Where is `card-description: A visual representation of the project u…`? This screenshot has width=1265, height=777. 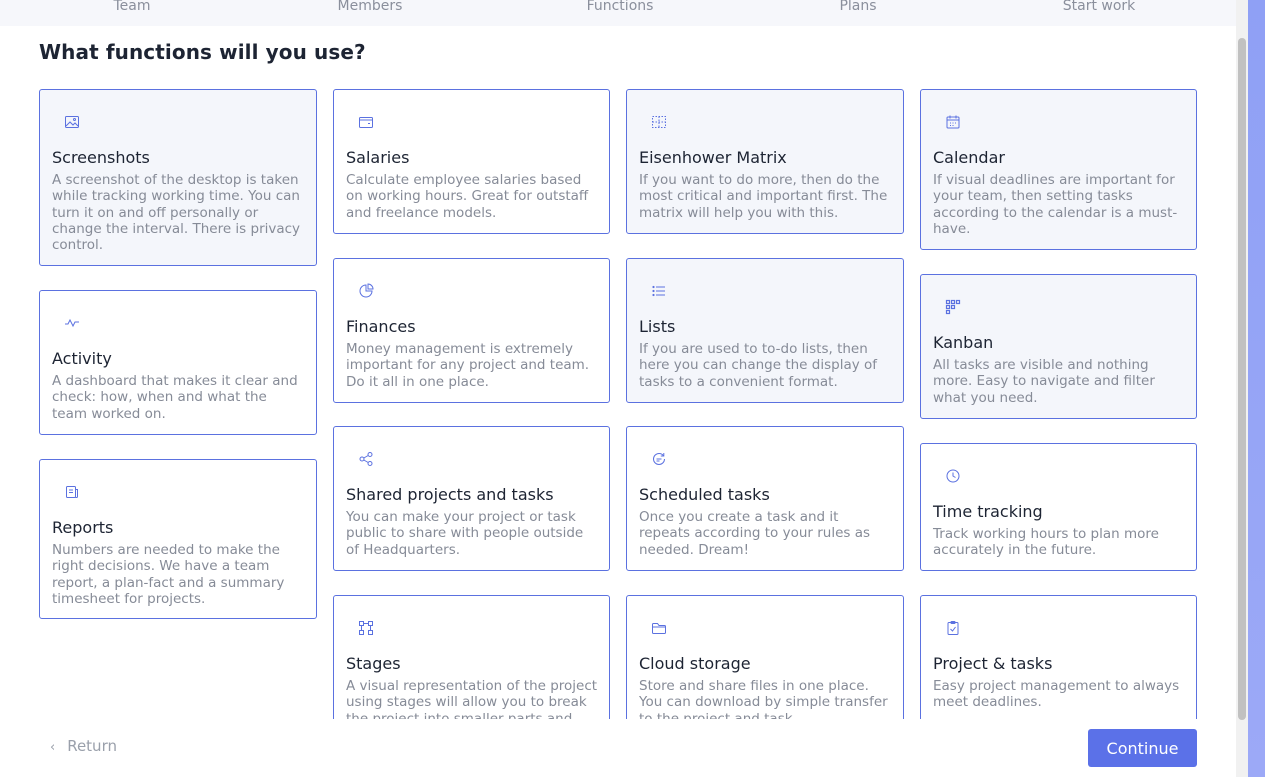 card-description: A visual representation of the project u… is located at coordinates (472, 698).